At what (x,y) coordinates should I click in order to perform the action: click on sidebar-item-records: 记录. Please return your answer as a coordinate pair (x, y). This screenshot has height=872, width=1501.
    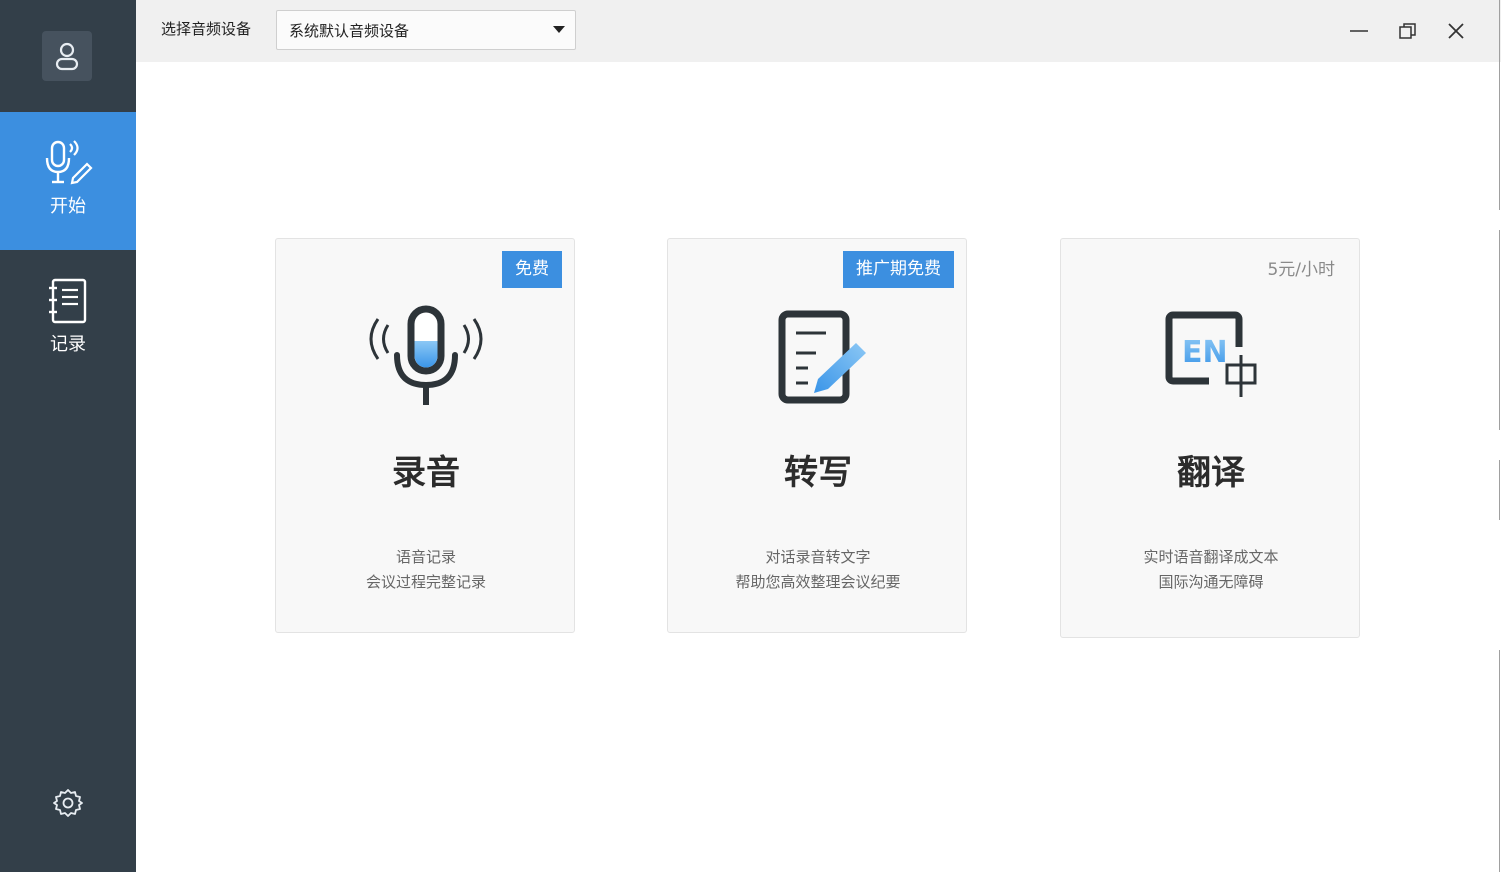
    Looking at the image, I should click on (68, 319).